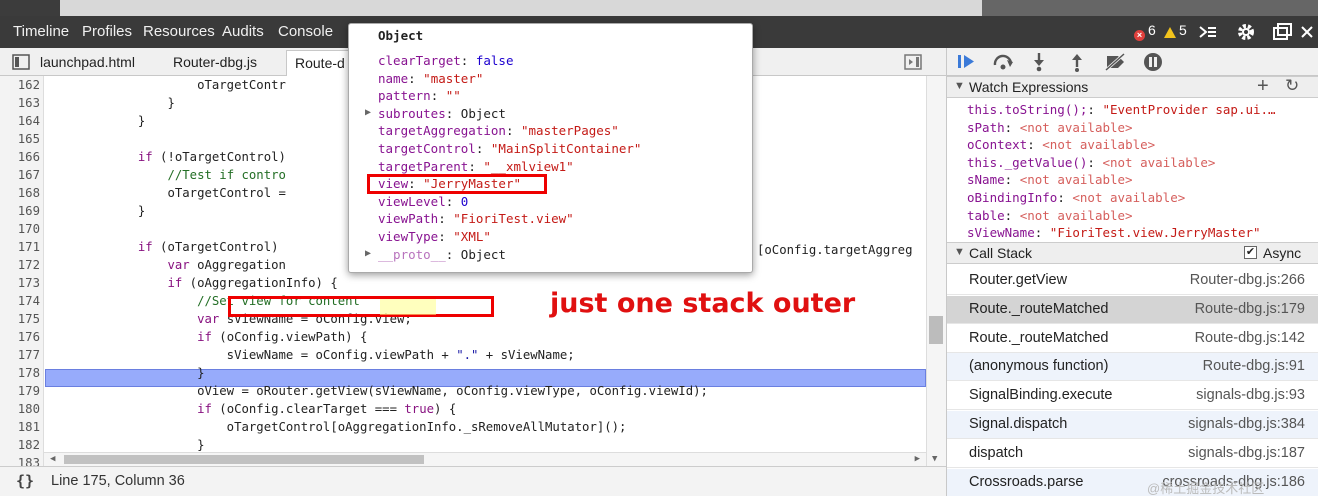 The height and width of the screenshot is (496, 1318). I want to click on line-number: 181, so click(20, 427).